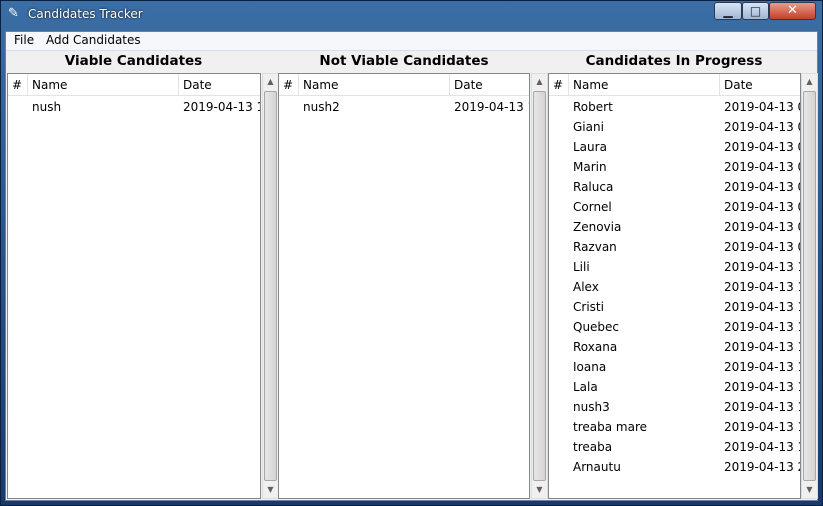 The image size is (823, 506). What do you see at coordinates (593, 107) in the screenshot?
I see `in-progress-cell-name: Robert` at bounding box center [593, 107].